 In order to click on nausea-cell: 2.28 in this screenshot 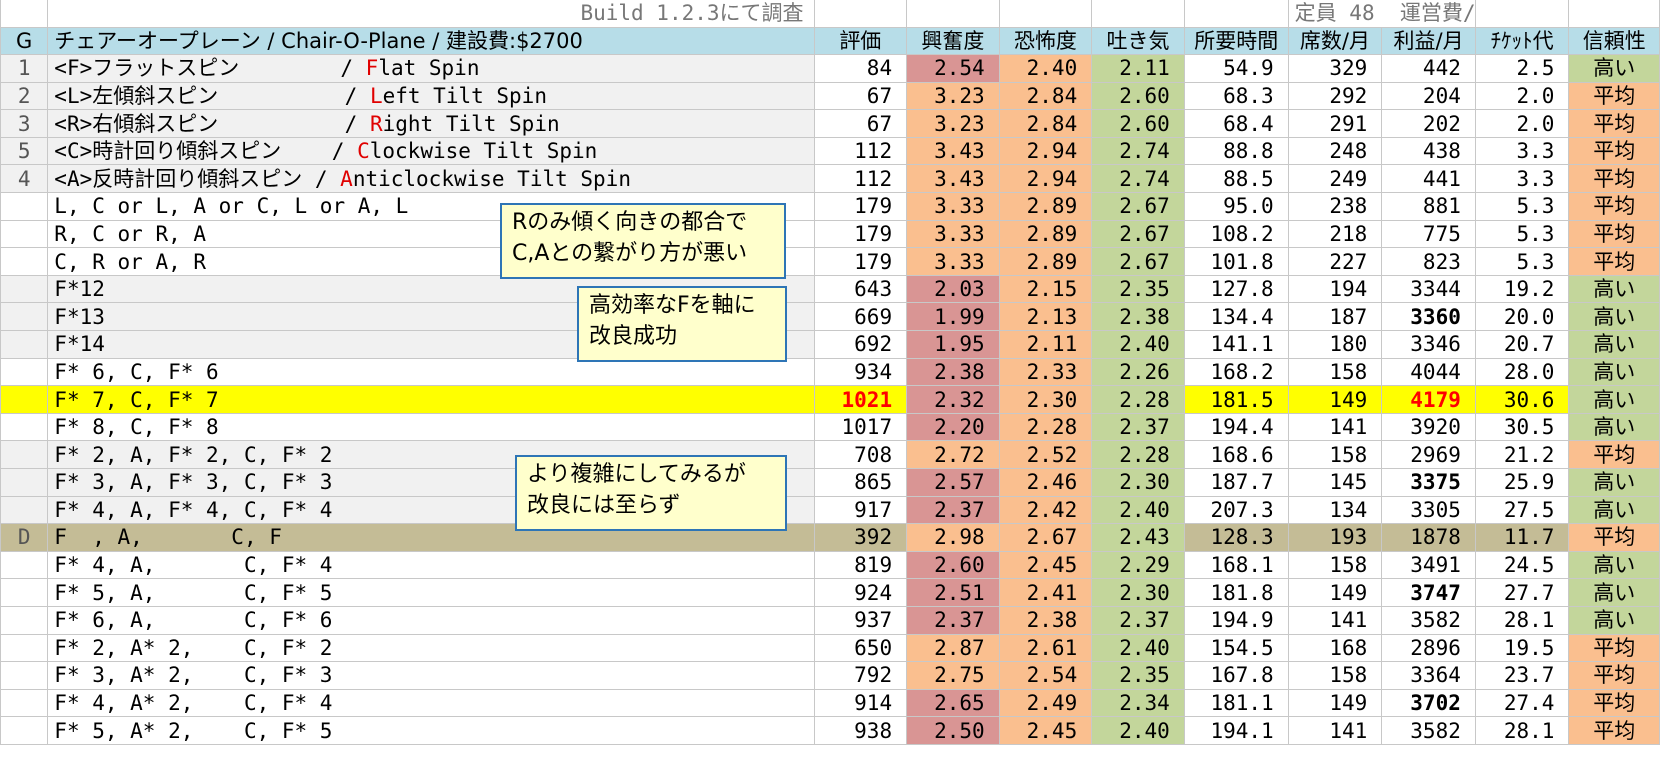, I will do `click(1138, 399)`.